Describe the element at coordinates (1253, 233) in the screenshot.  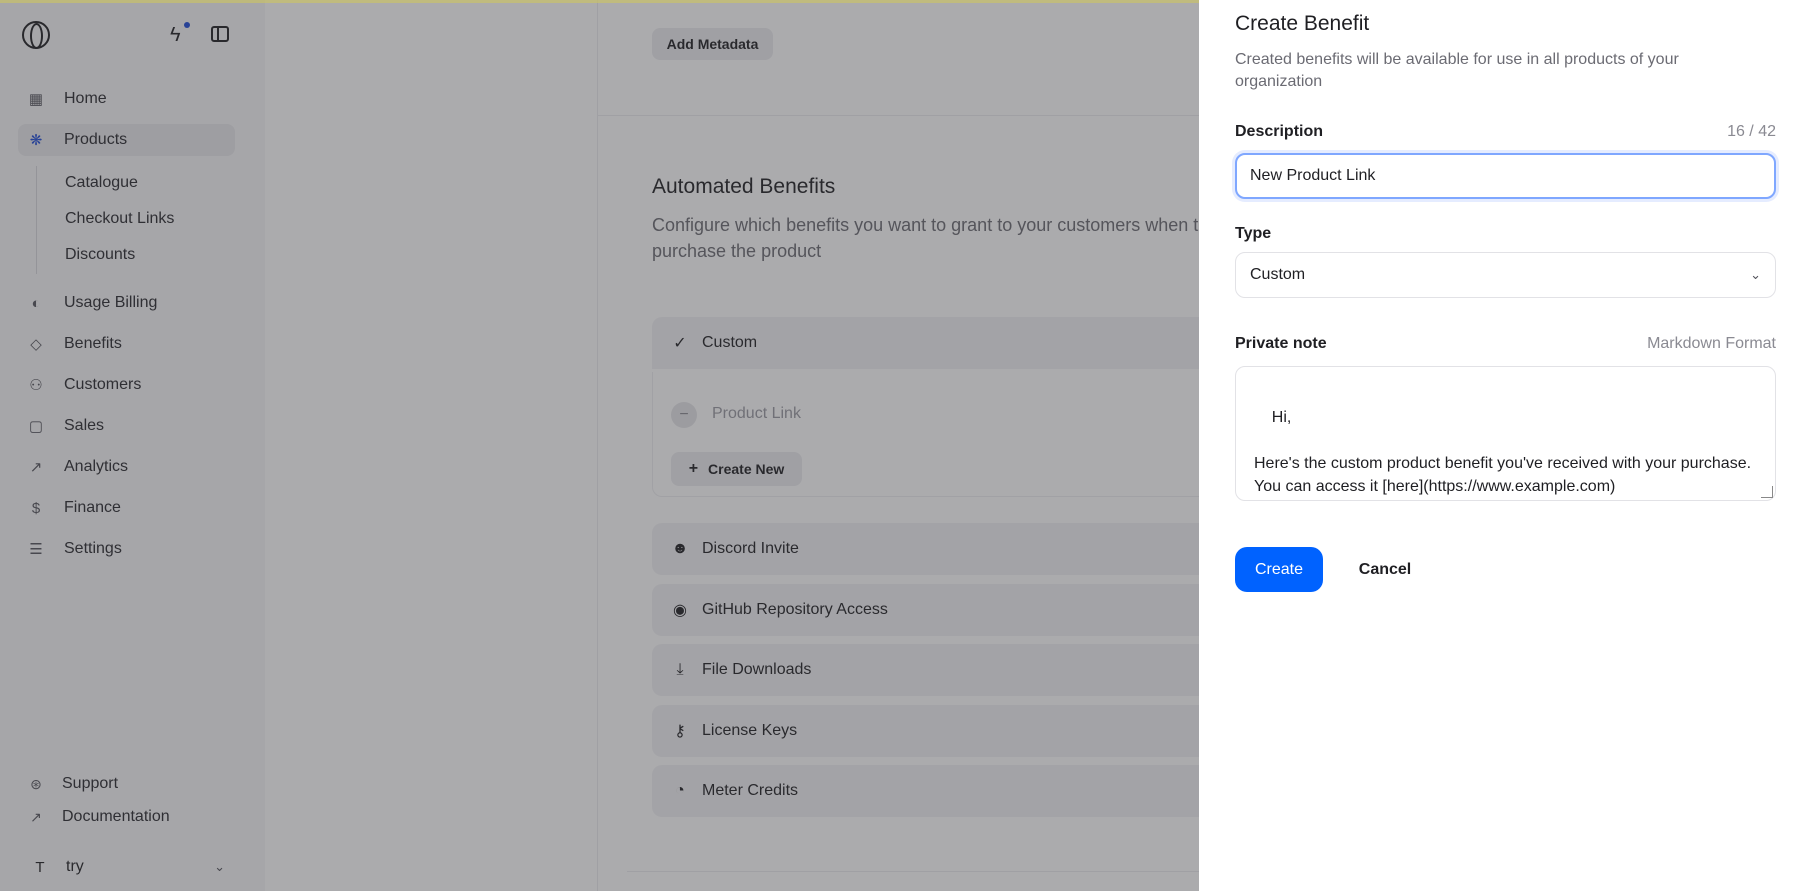
I see `type-label: Type` at that location.